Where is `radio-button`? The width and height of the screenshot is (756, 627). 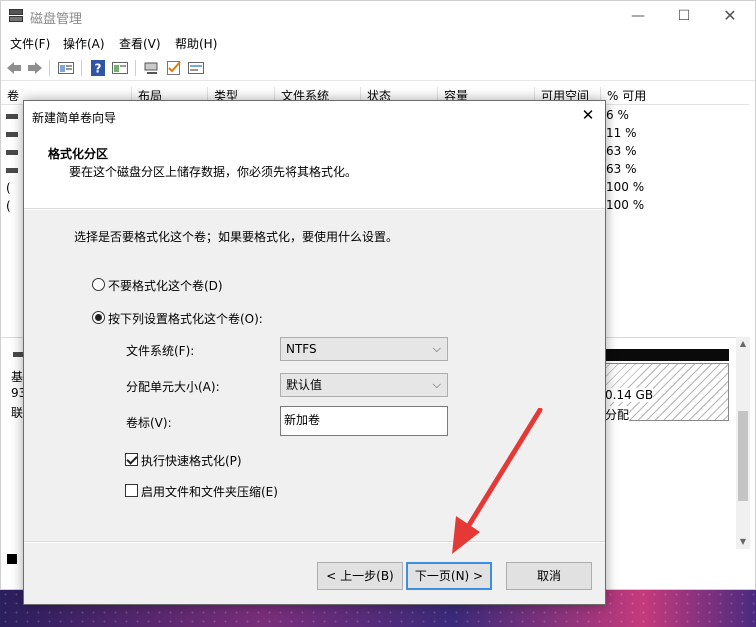 radio-button is located at coordinates (98, 284).